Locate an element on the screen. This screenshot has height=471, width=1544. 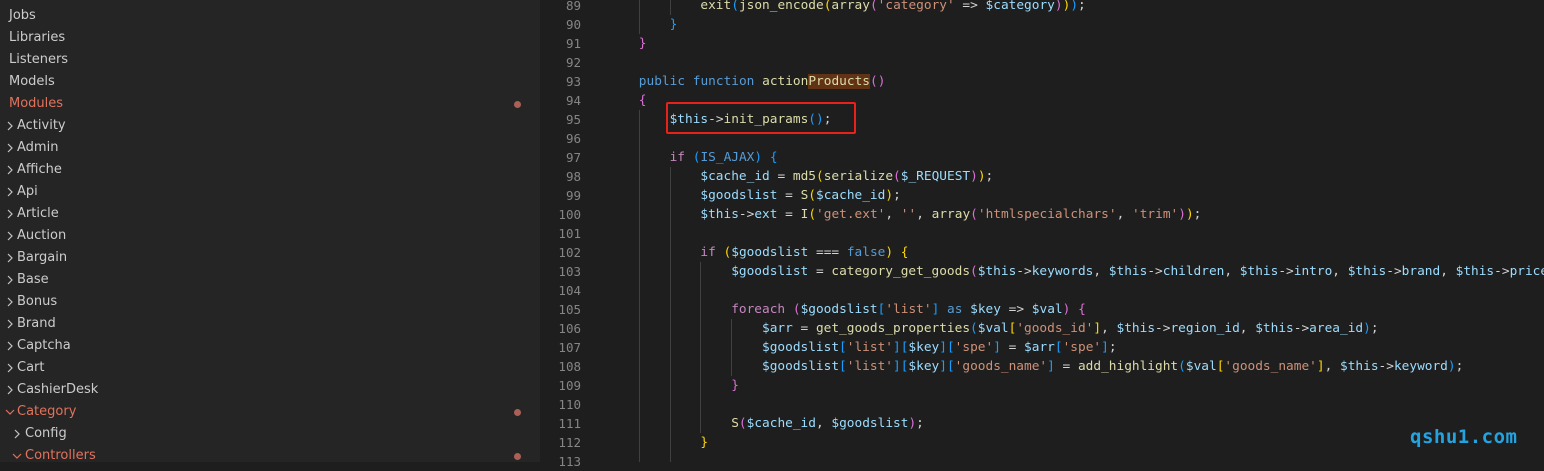
line-number: 97 is located at coordinates (573, 157).